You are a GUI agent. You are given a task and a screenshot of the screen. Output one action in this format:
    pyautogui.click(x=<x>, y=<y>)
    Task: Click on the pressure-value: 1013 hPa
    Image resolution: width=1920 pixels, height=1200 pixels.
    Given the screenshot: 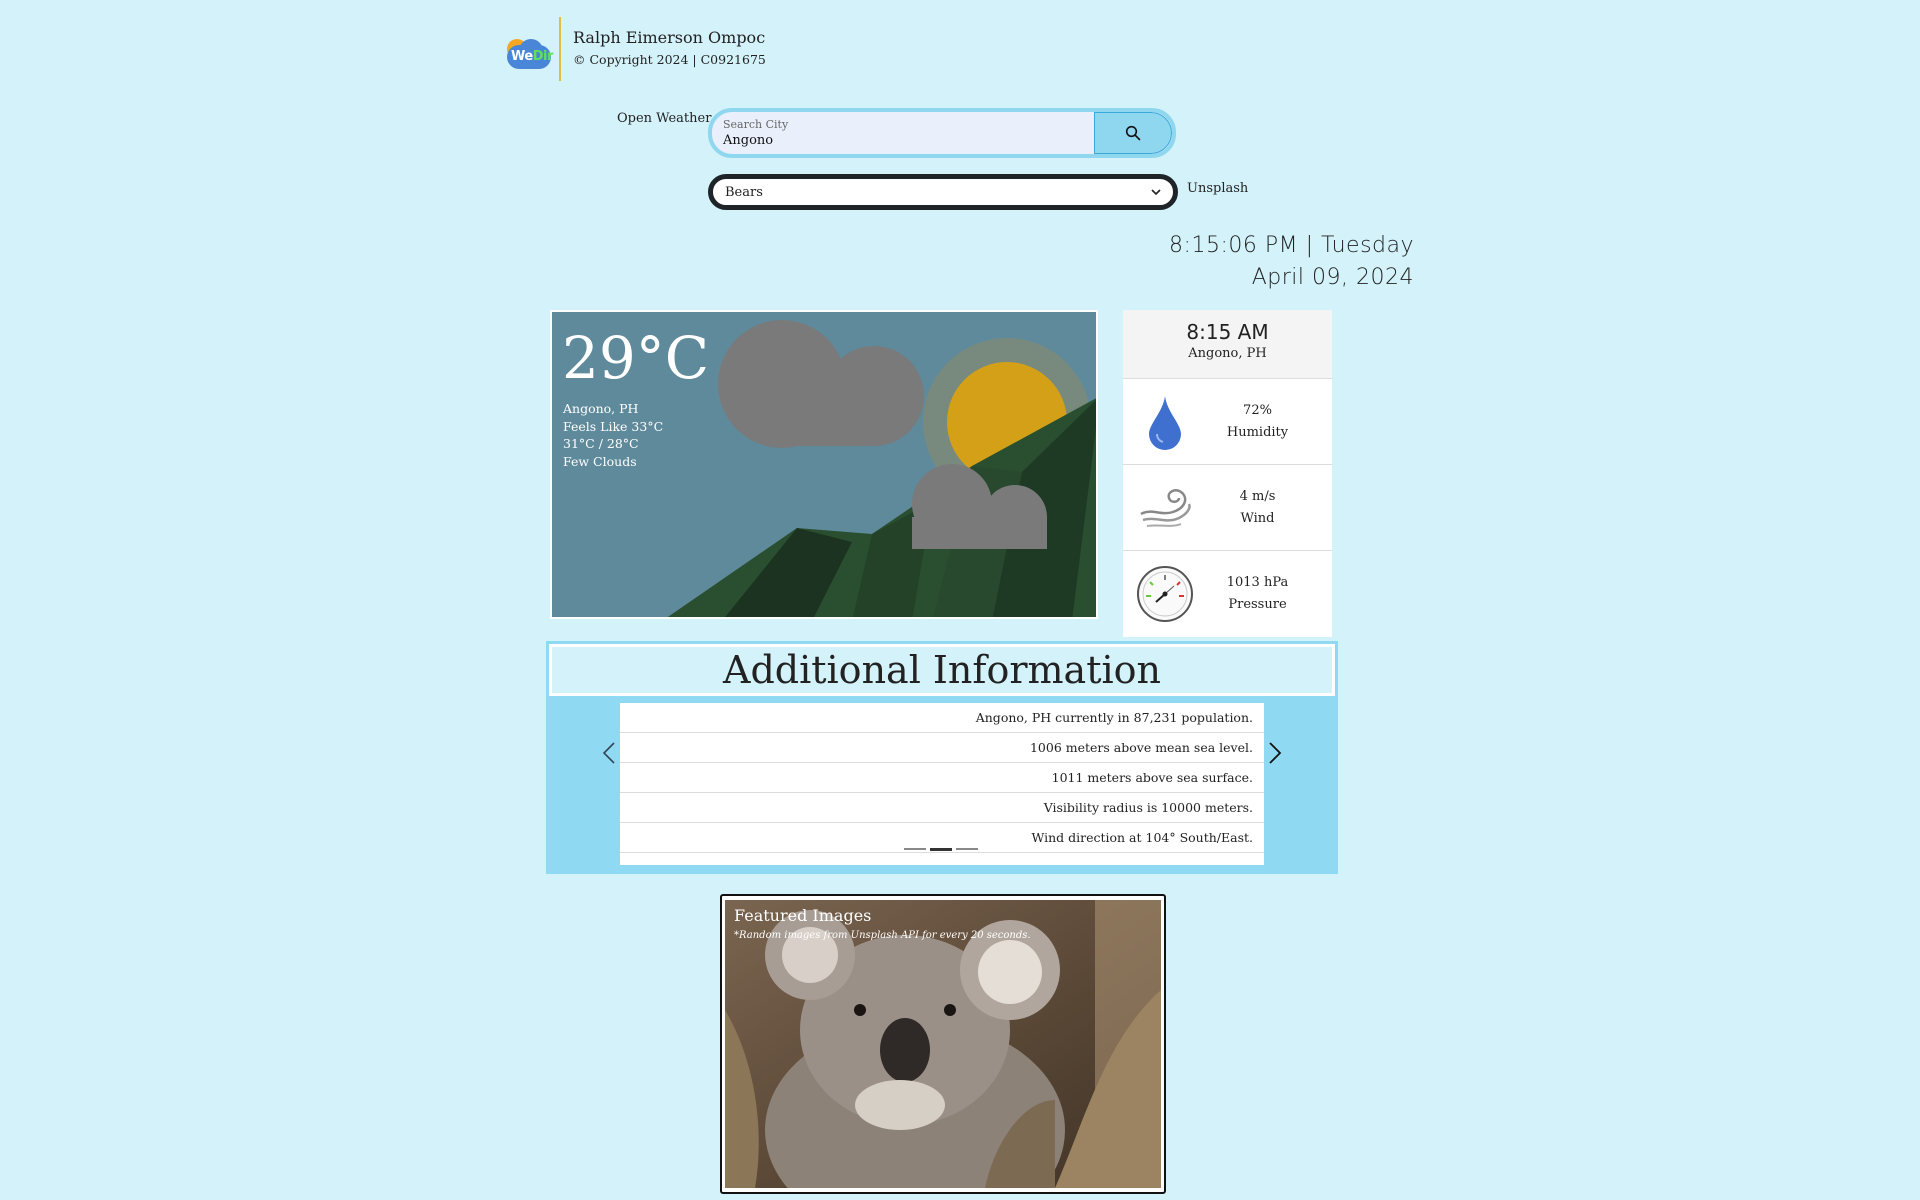 What is the action you would take?
    pyautogui.click(x=1257, y=582)
    